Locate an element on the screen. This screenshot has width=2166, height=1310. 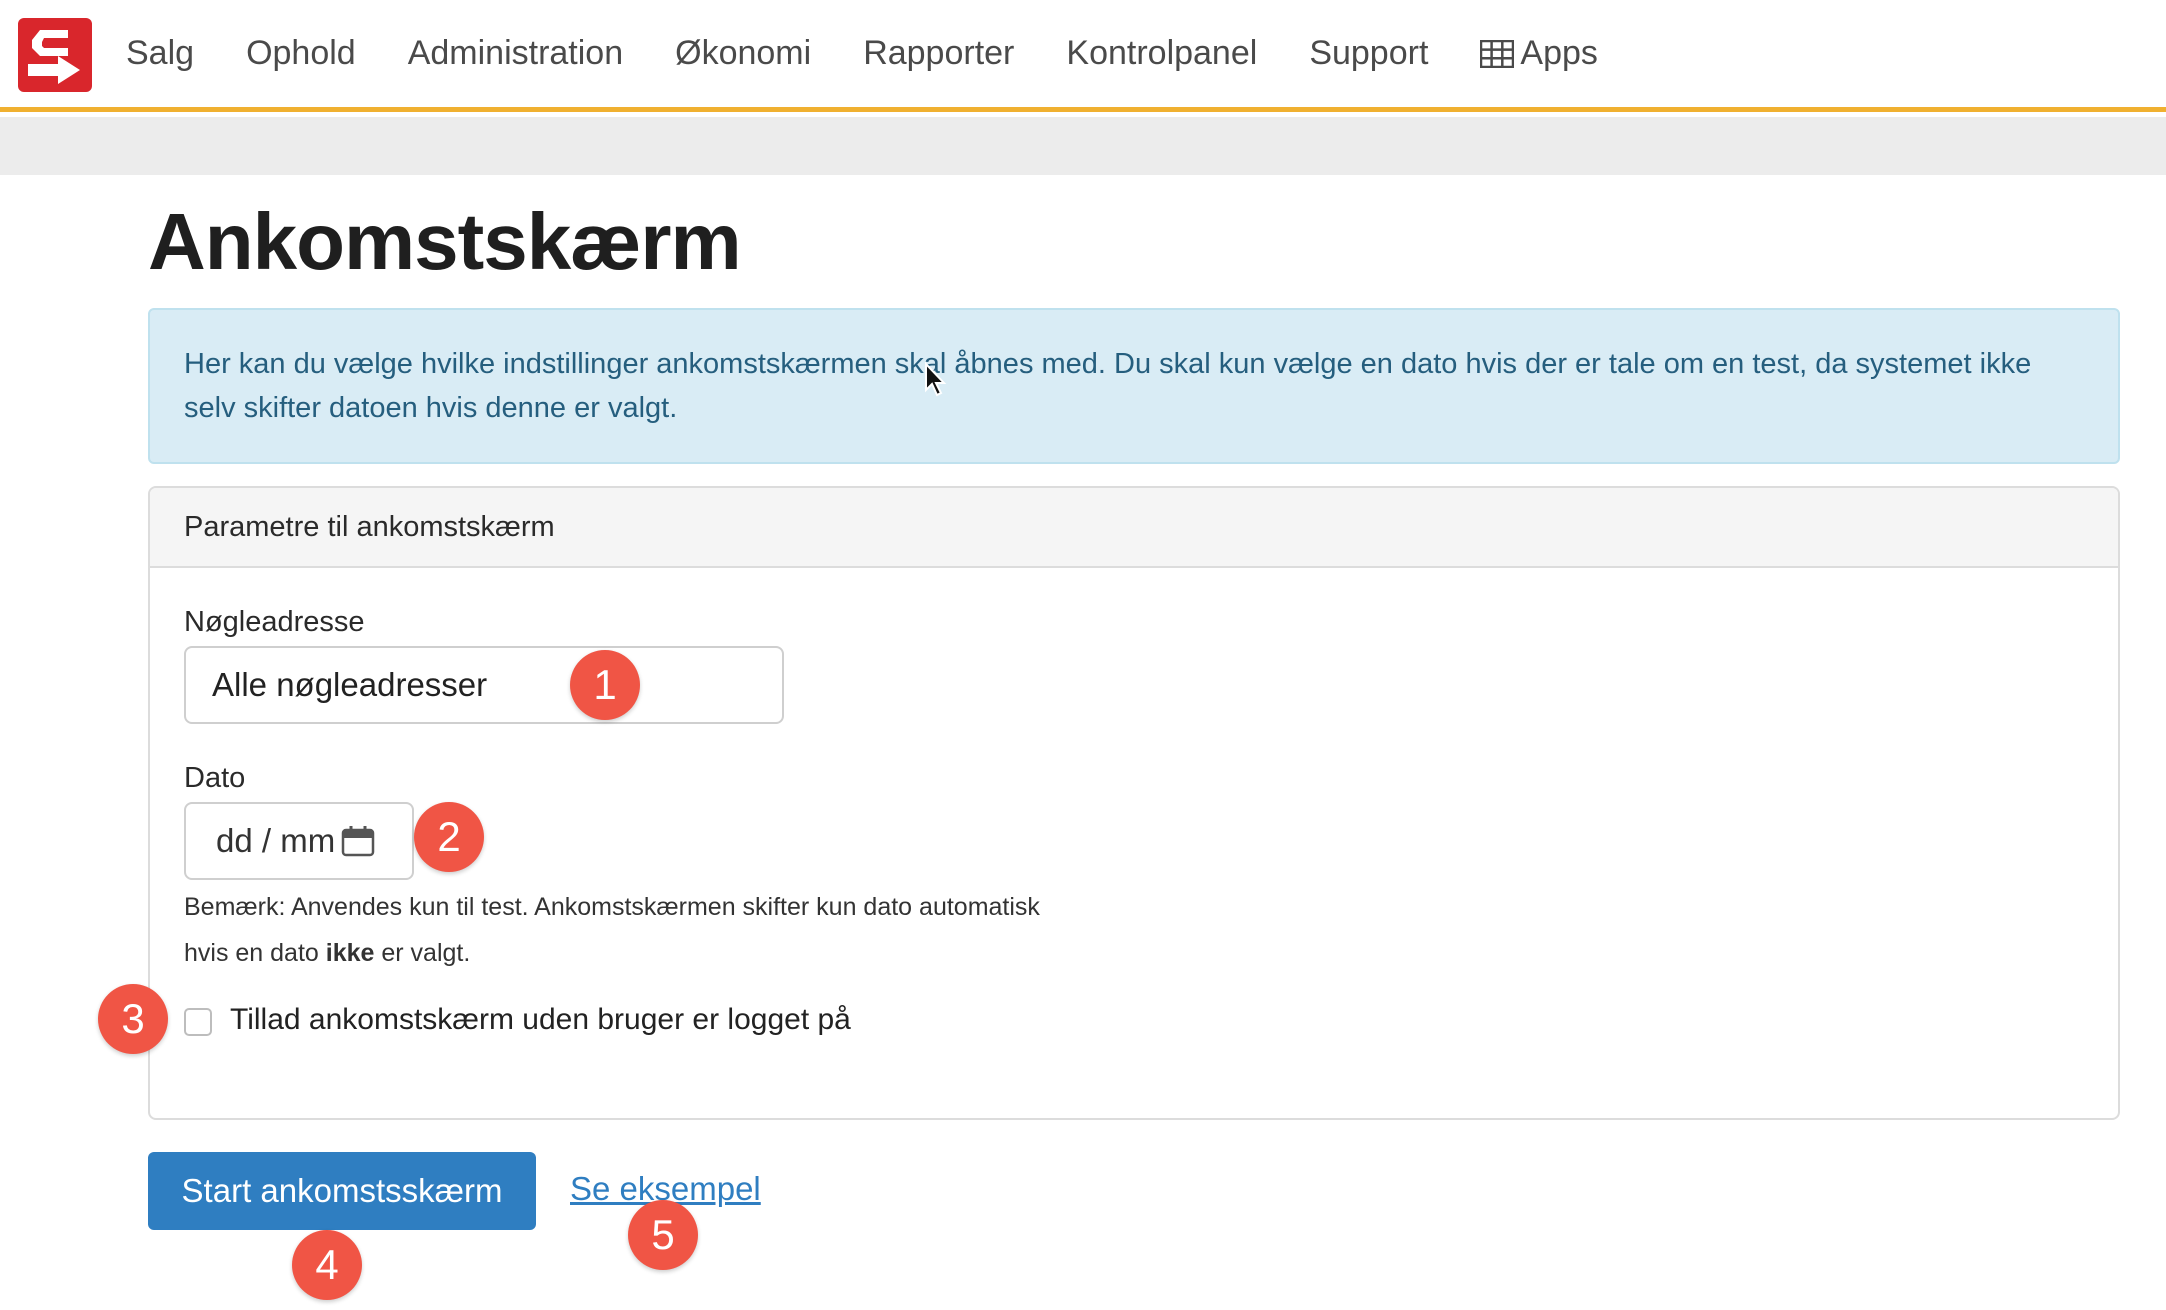
brand-logo-icon is located at coordinates (55, 55).